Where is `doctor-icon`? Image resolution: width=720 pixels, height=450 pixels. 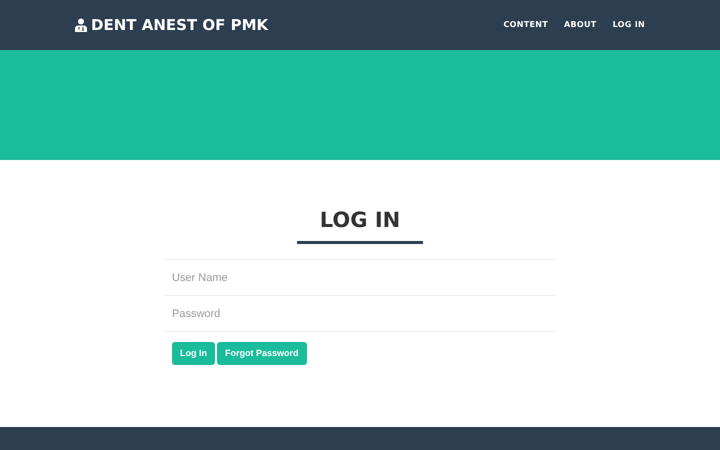
doctor-icon is located at coordinates (81, 25).